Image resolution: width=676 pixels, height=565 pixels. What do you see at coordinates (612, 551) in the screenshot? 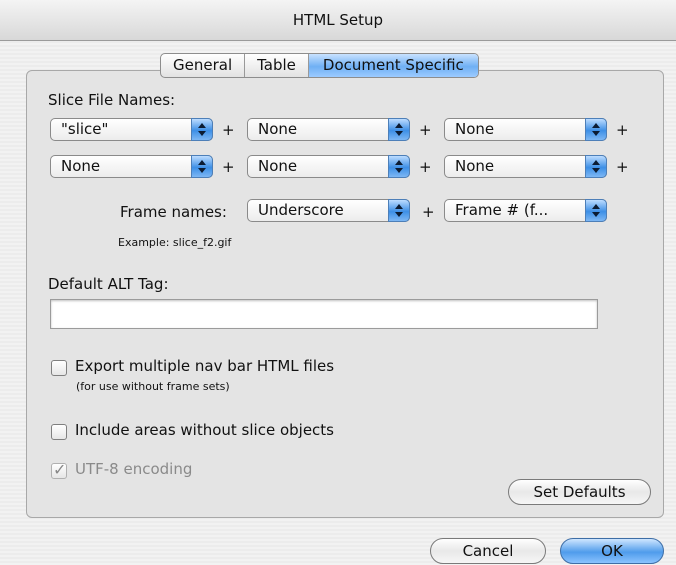
I see `ok-button: OK` at bounding box center [612, 551].